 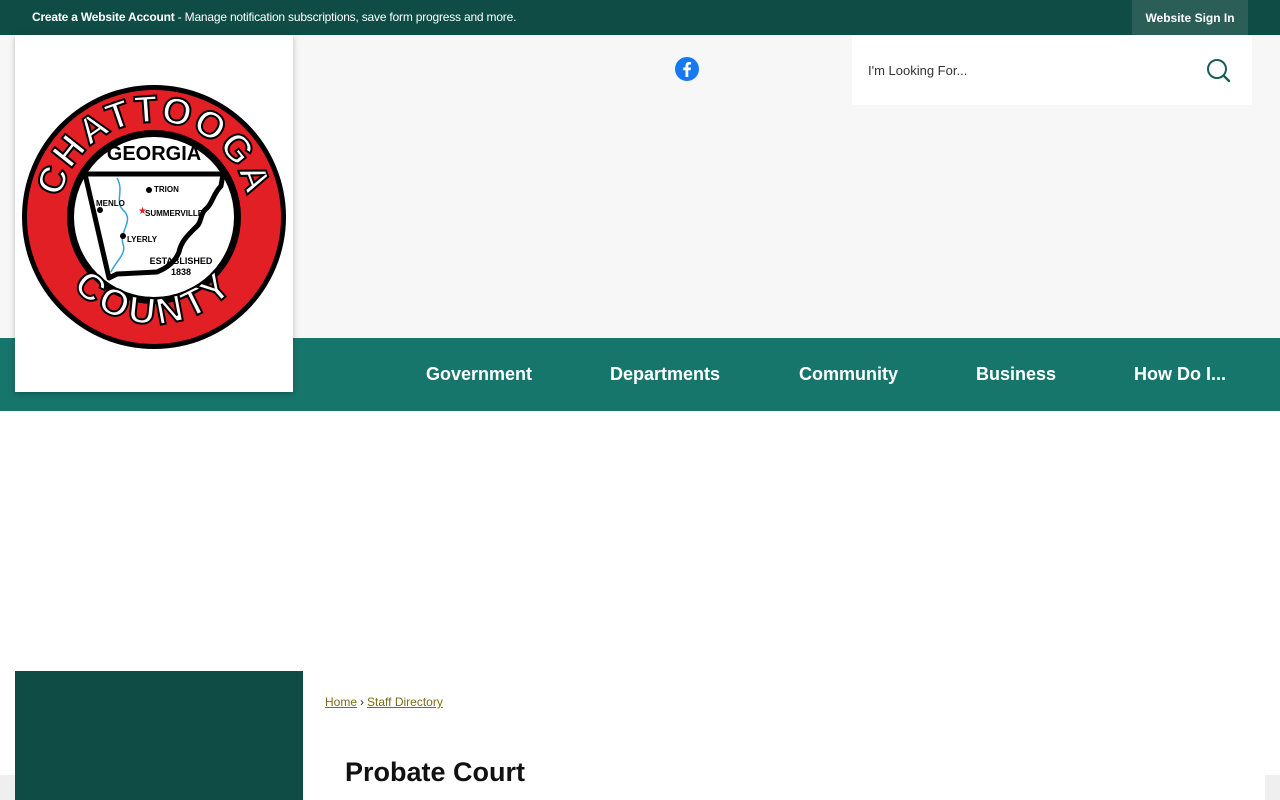 I want to click on nav-item-business: Business, so click(x=1016, y=374).